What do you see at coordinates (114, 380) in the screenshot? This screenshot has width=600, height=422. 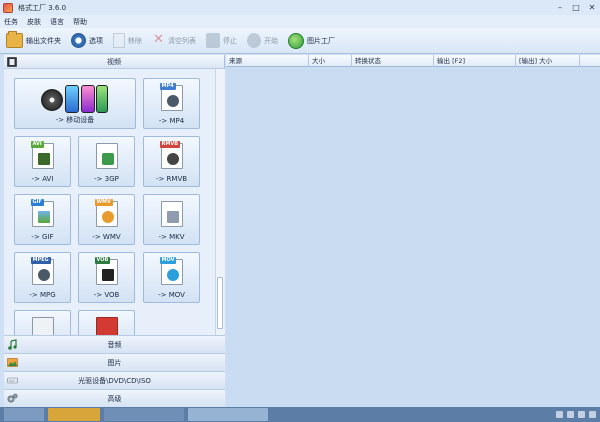 I see `disc-section-header: 光驱设备\DVD\CD\ISO` at bounding box center [114, 380].